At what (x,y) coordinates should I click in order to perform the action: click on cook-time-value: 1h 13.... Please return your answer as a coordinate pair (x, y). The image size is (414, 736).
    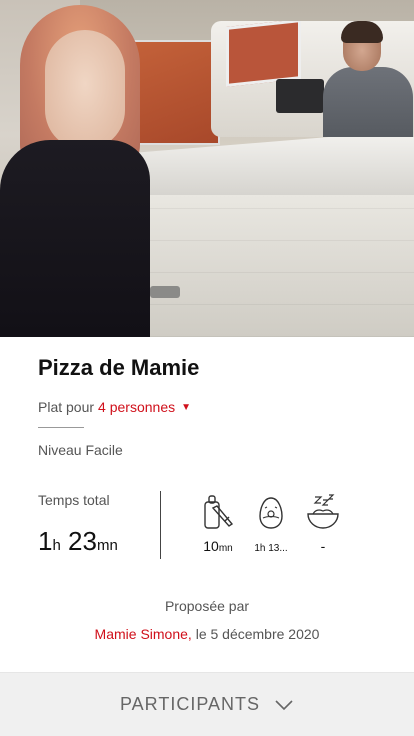
    Looking at the image, I should click on (271, 546).